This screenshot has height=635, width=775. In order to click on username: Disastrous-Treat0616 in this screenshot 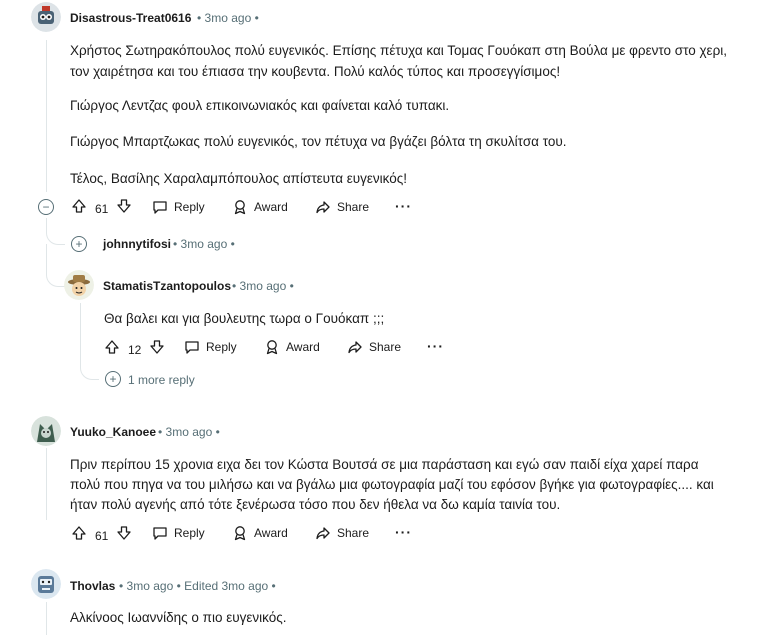, I will do `click(130, 18)`.